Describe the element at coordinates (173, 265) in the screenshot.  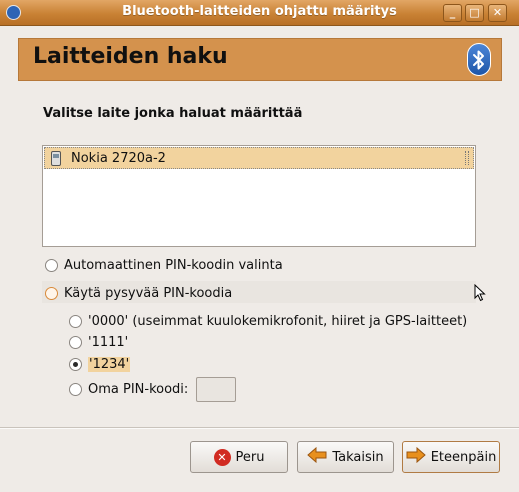
I see `radio-auto-pin-label: Automaattinen PIN-koodin valinta` at that location.